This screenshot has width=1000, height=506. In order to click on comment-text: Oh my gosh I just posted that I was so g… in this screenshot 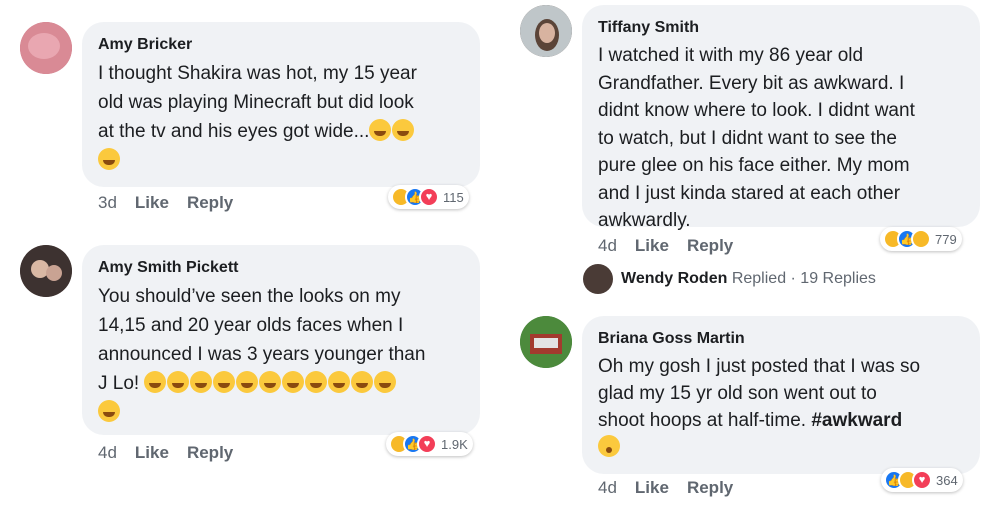, I will do `click(781, 407)`.